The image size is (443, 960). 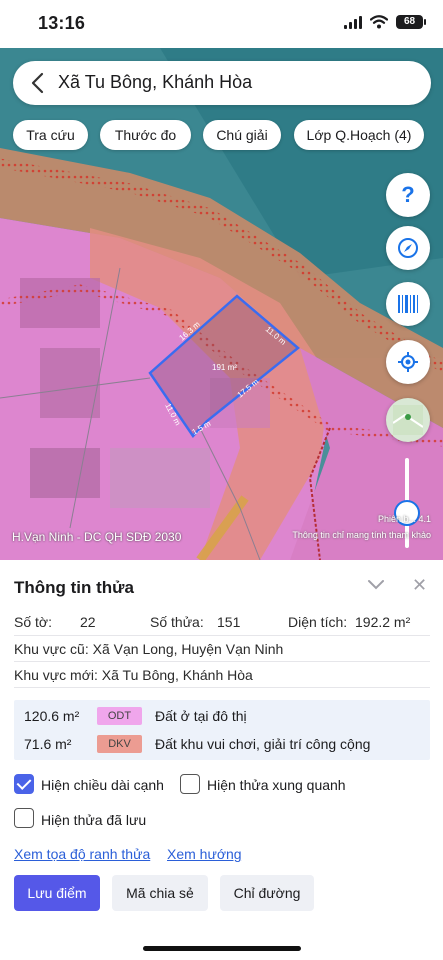 I want to click on saved-parcels-label: Hiện thửa đã lưu, so click(x=93, y=820).